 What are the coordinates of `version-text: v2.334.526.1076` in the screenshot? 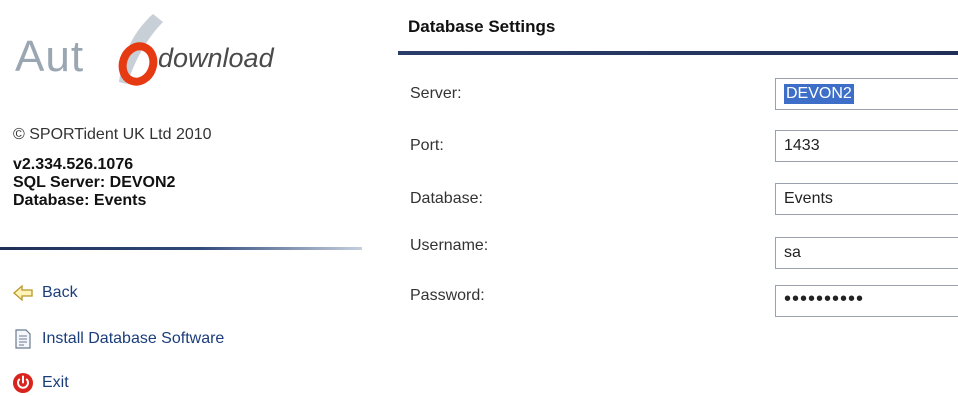 It's located at (73, 164).